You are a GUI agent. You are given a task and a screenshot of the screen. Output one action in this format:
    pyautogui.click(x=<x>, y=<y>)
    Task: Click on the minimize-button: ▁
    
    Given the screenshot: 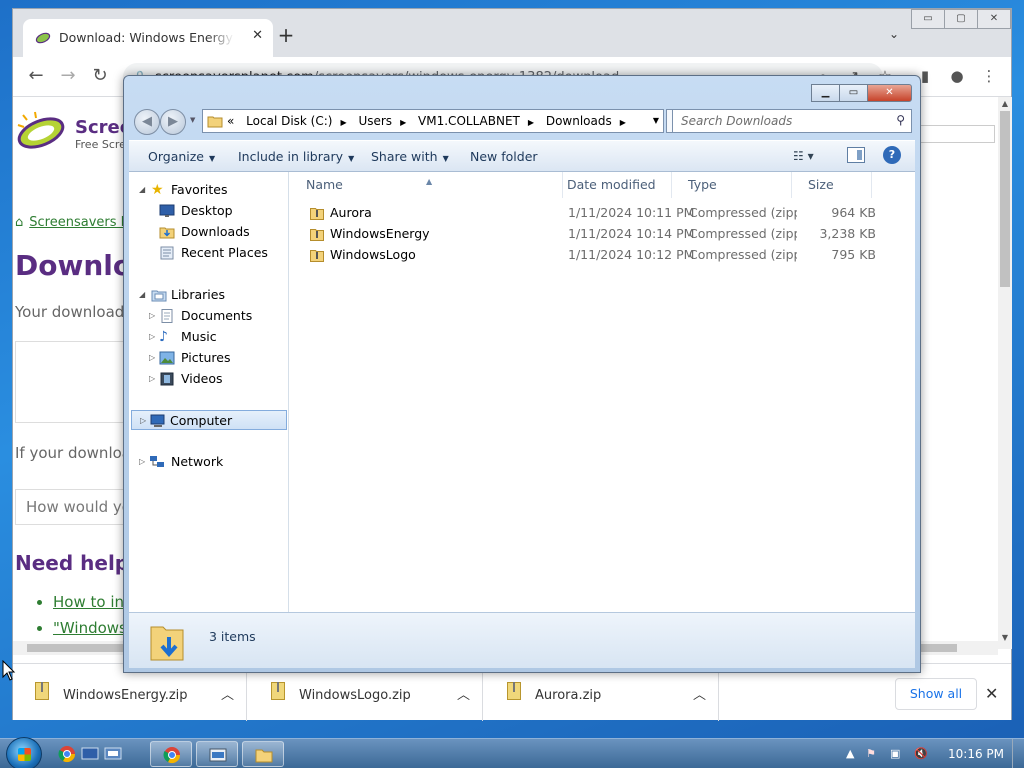 What is the action you would take?
    pyautogui.click(x=825, y=93)
    